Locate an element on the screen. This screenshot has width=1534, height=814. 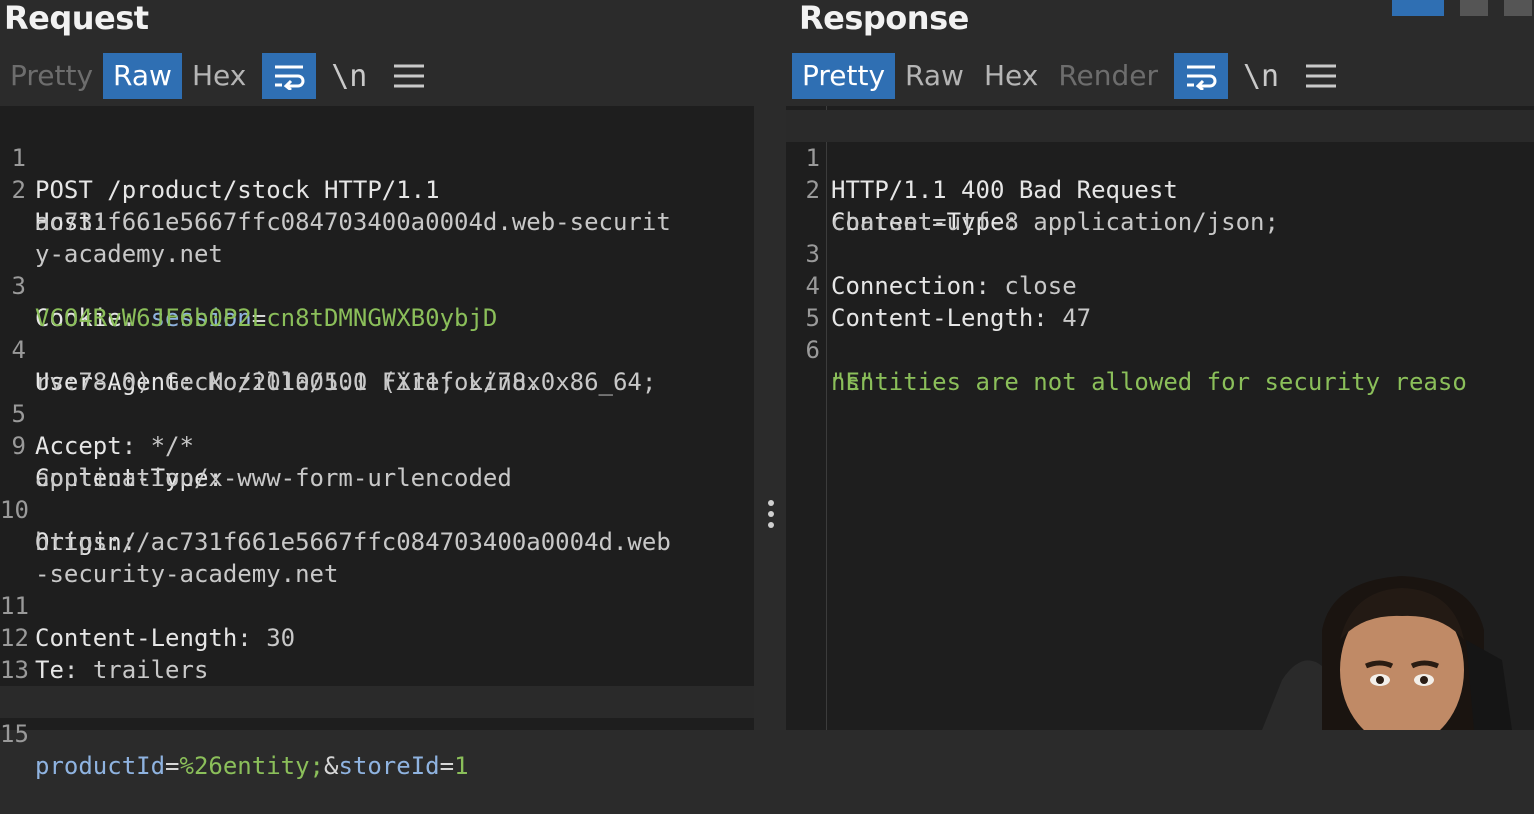
tab-request-raw: Raw is located at coordinates (142, 76).